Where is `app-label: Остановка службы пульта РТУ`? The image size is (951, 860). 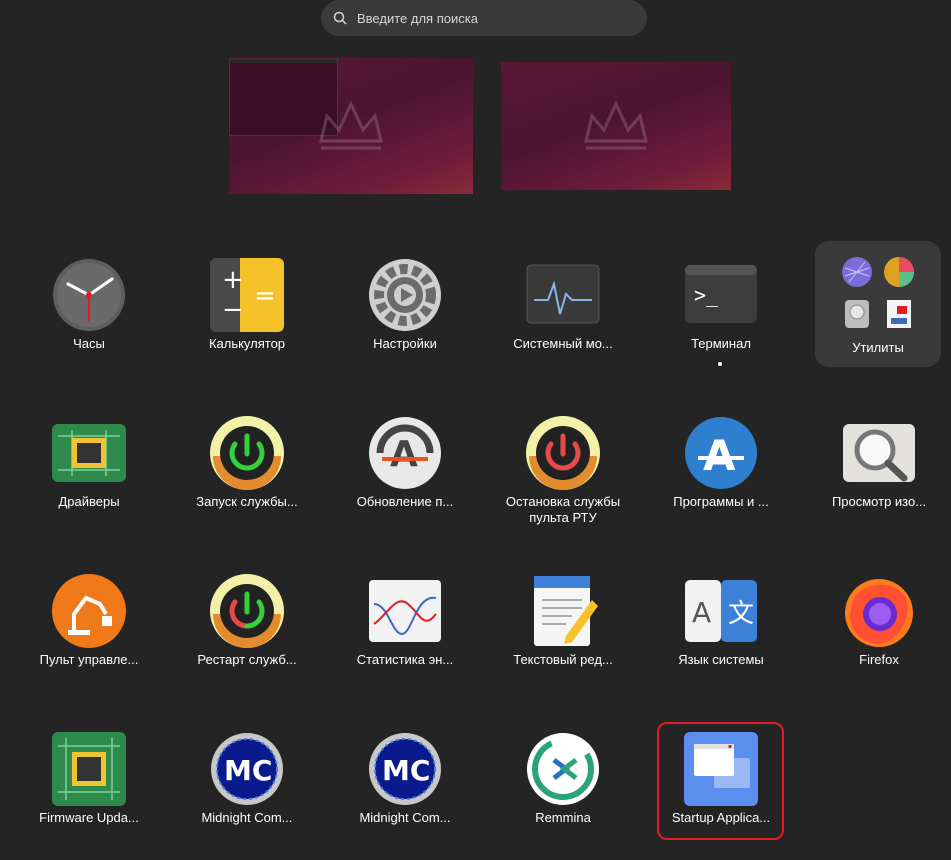 app-label: Остановка службы пульта РТУ is located at coordinates (563, 509).